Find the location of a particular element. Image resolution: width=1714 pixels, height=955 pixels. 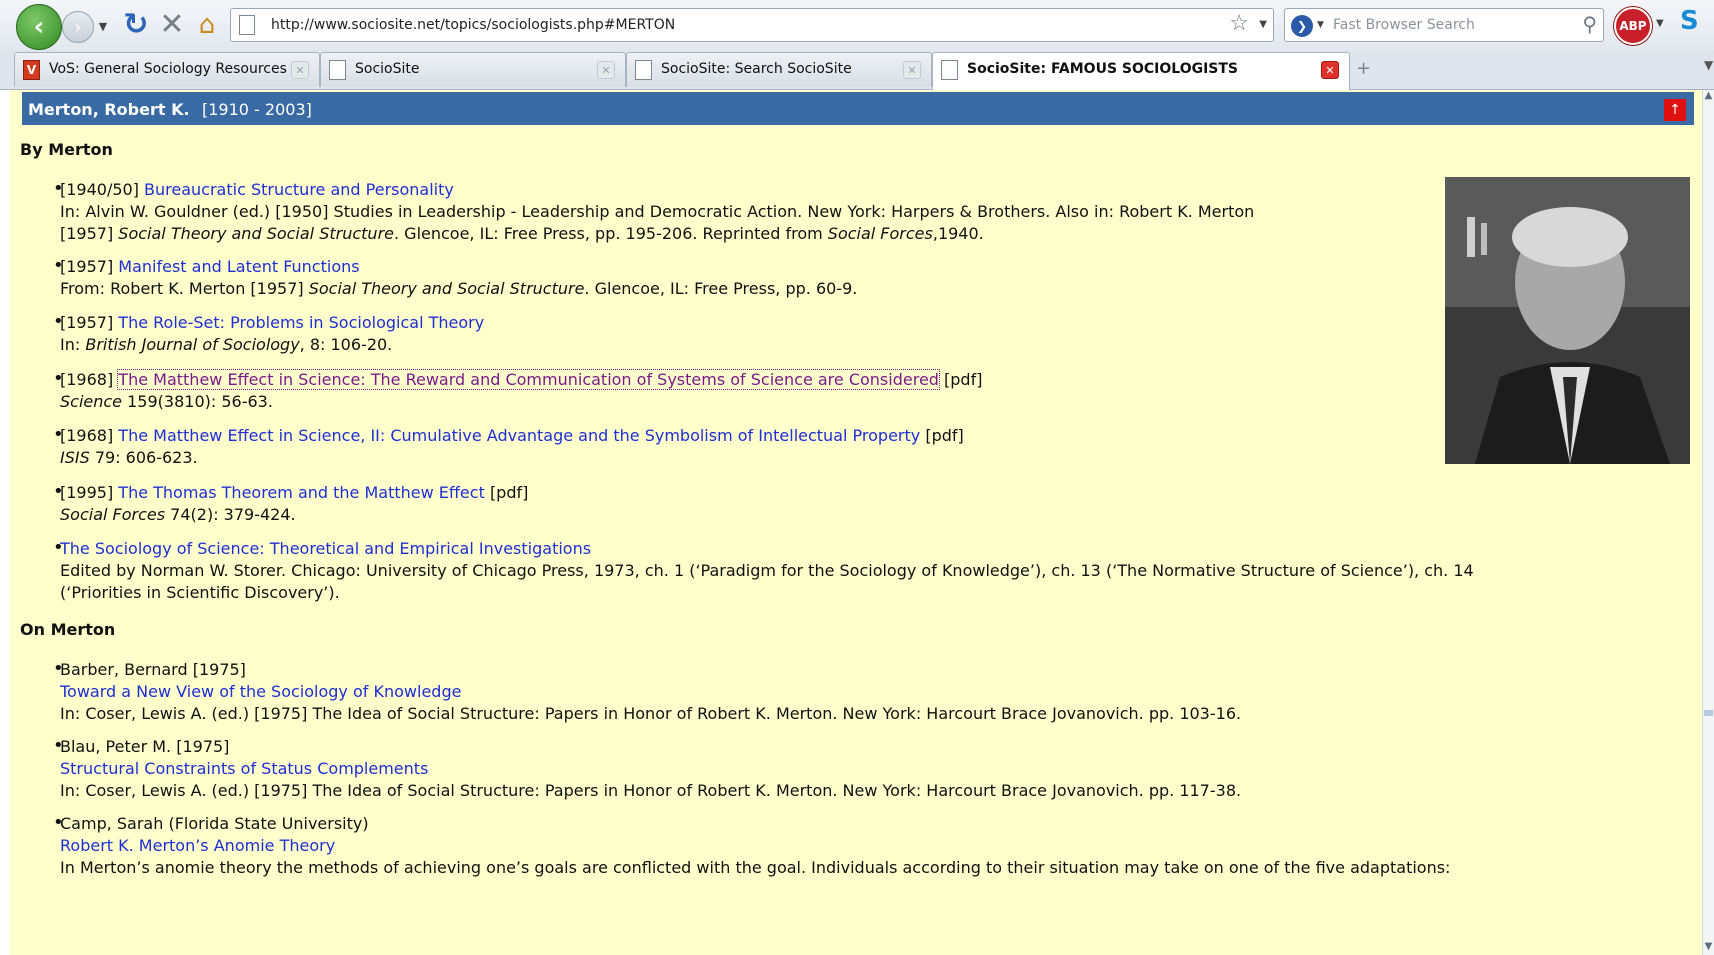

star-icon: ☆ is located at coordinates (1239, 23).